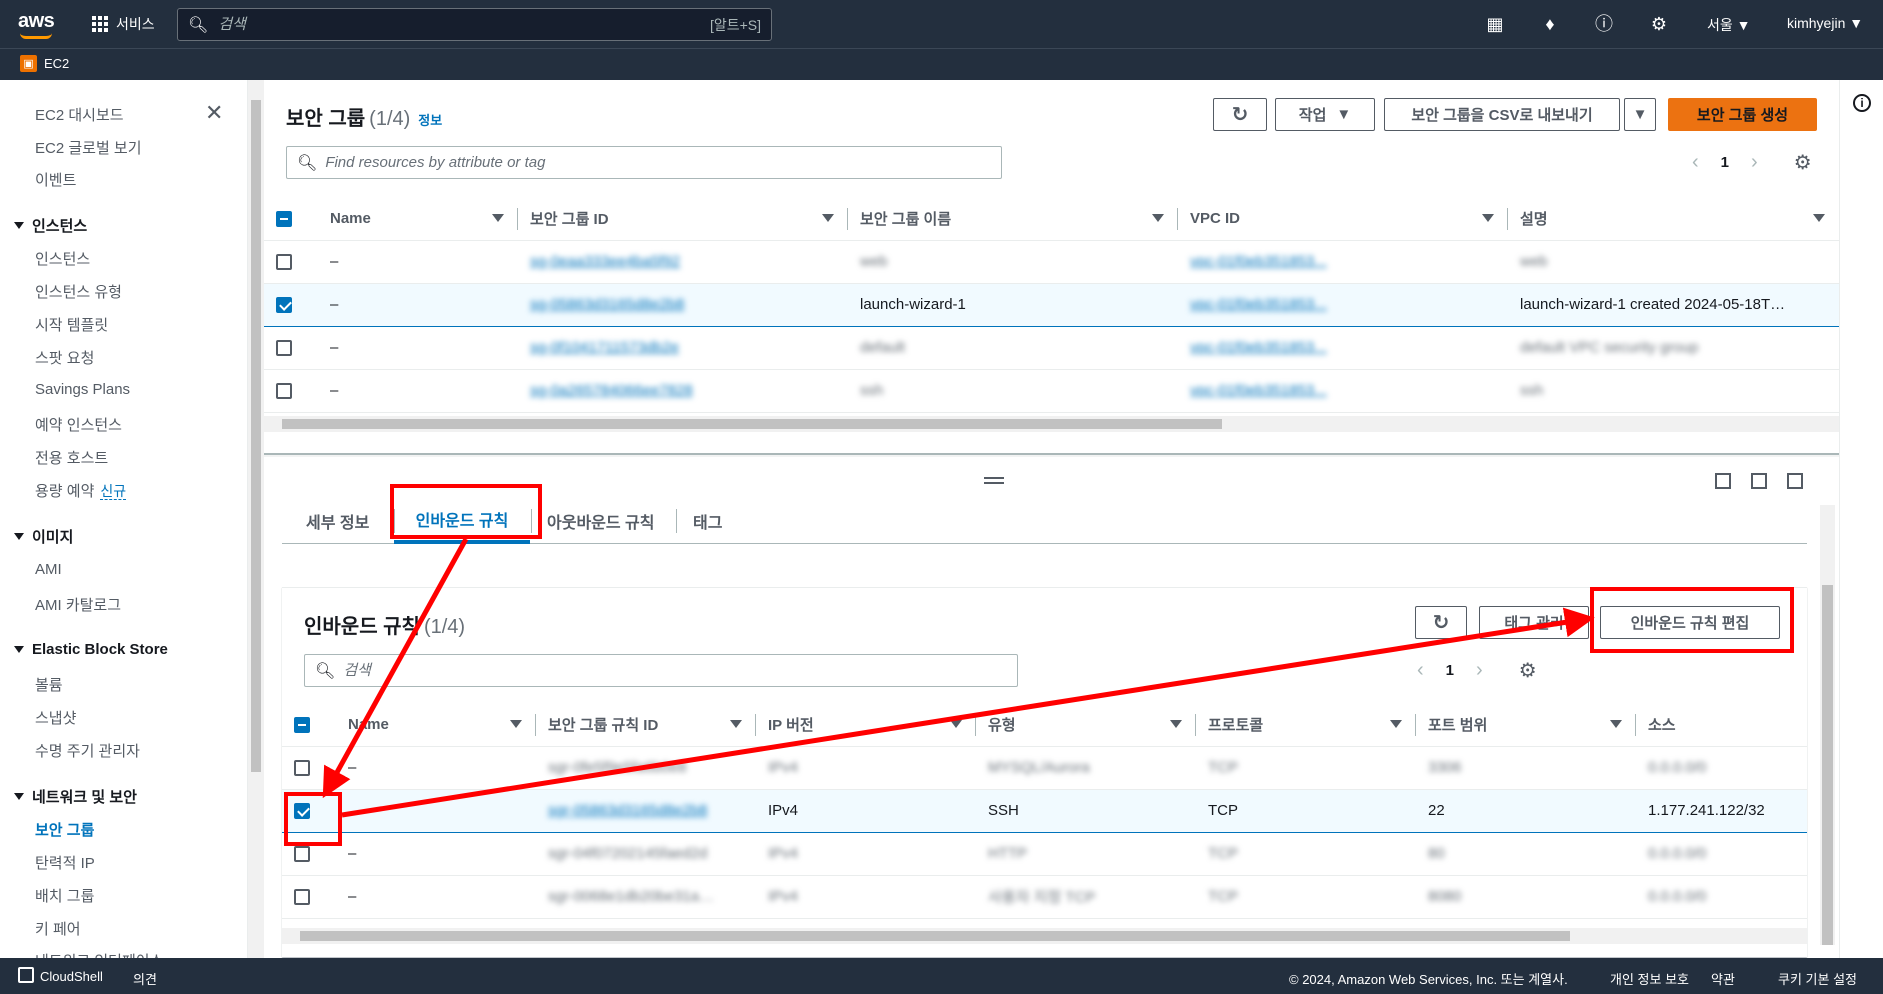 The width and height of the screenshot is (1883, 994). Describe the element at coordinates (1534, 622) in the screenshot. I see `manage-tags-button: 태그 관리` at that location.